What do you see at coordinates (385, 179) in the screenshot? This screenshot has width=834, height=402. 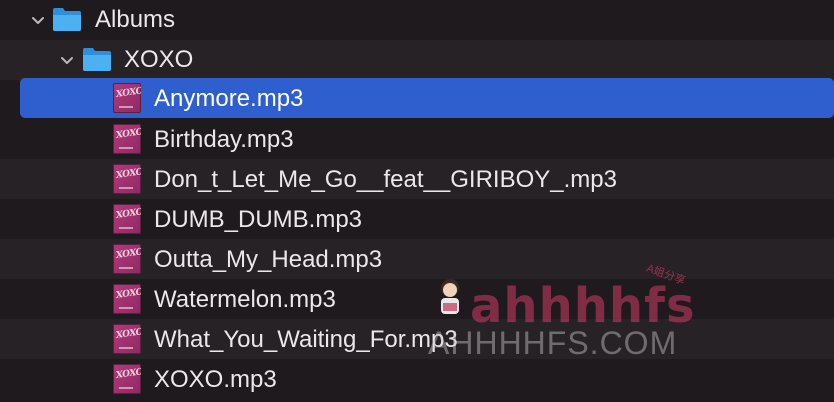 I see `file-name: Don_t_Let_Me_Go__feat__GIRIBOY_.mp3` at bounding box center [385, 179].